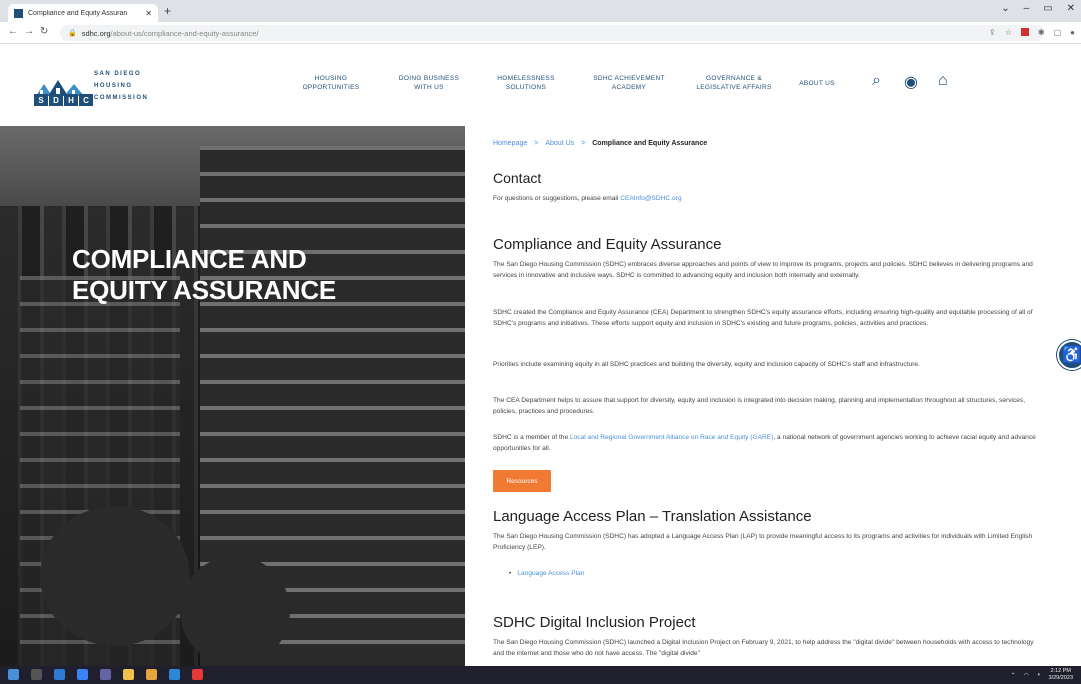 The image size is (1081, 684). I want to click on search-icon: ⌕, so click(876, 81).